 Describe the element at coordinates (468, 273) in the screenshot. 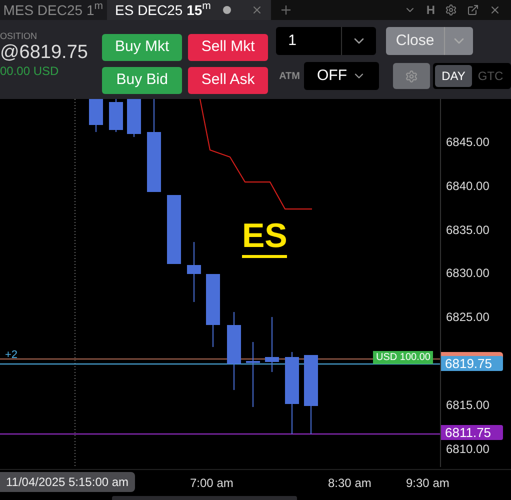

I see `price-axis-label: 6830.00` at that location.